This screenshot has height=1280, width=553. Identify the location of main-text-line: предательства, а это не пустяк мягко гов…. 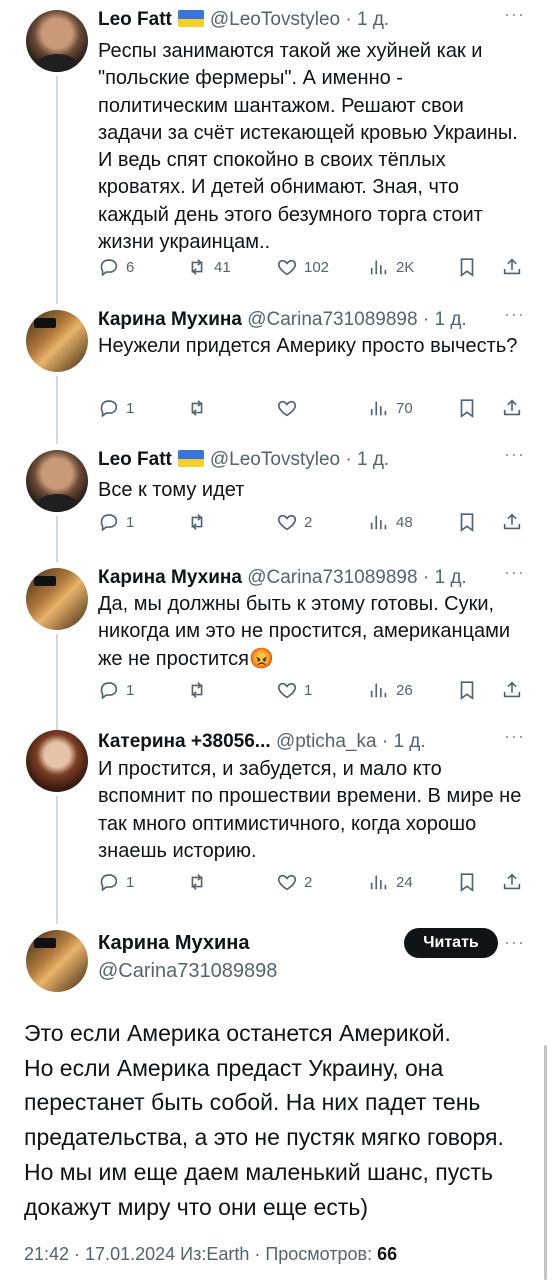
(264, 1137).